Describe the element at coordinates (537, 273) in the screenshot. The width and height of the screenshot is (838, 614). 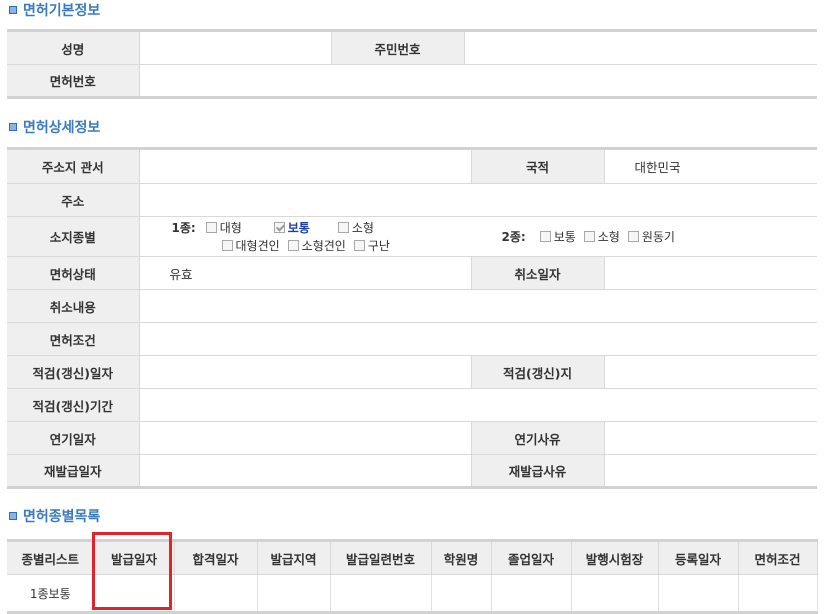
I see `label-cancel-date: 취소일자` at that location.